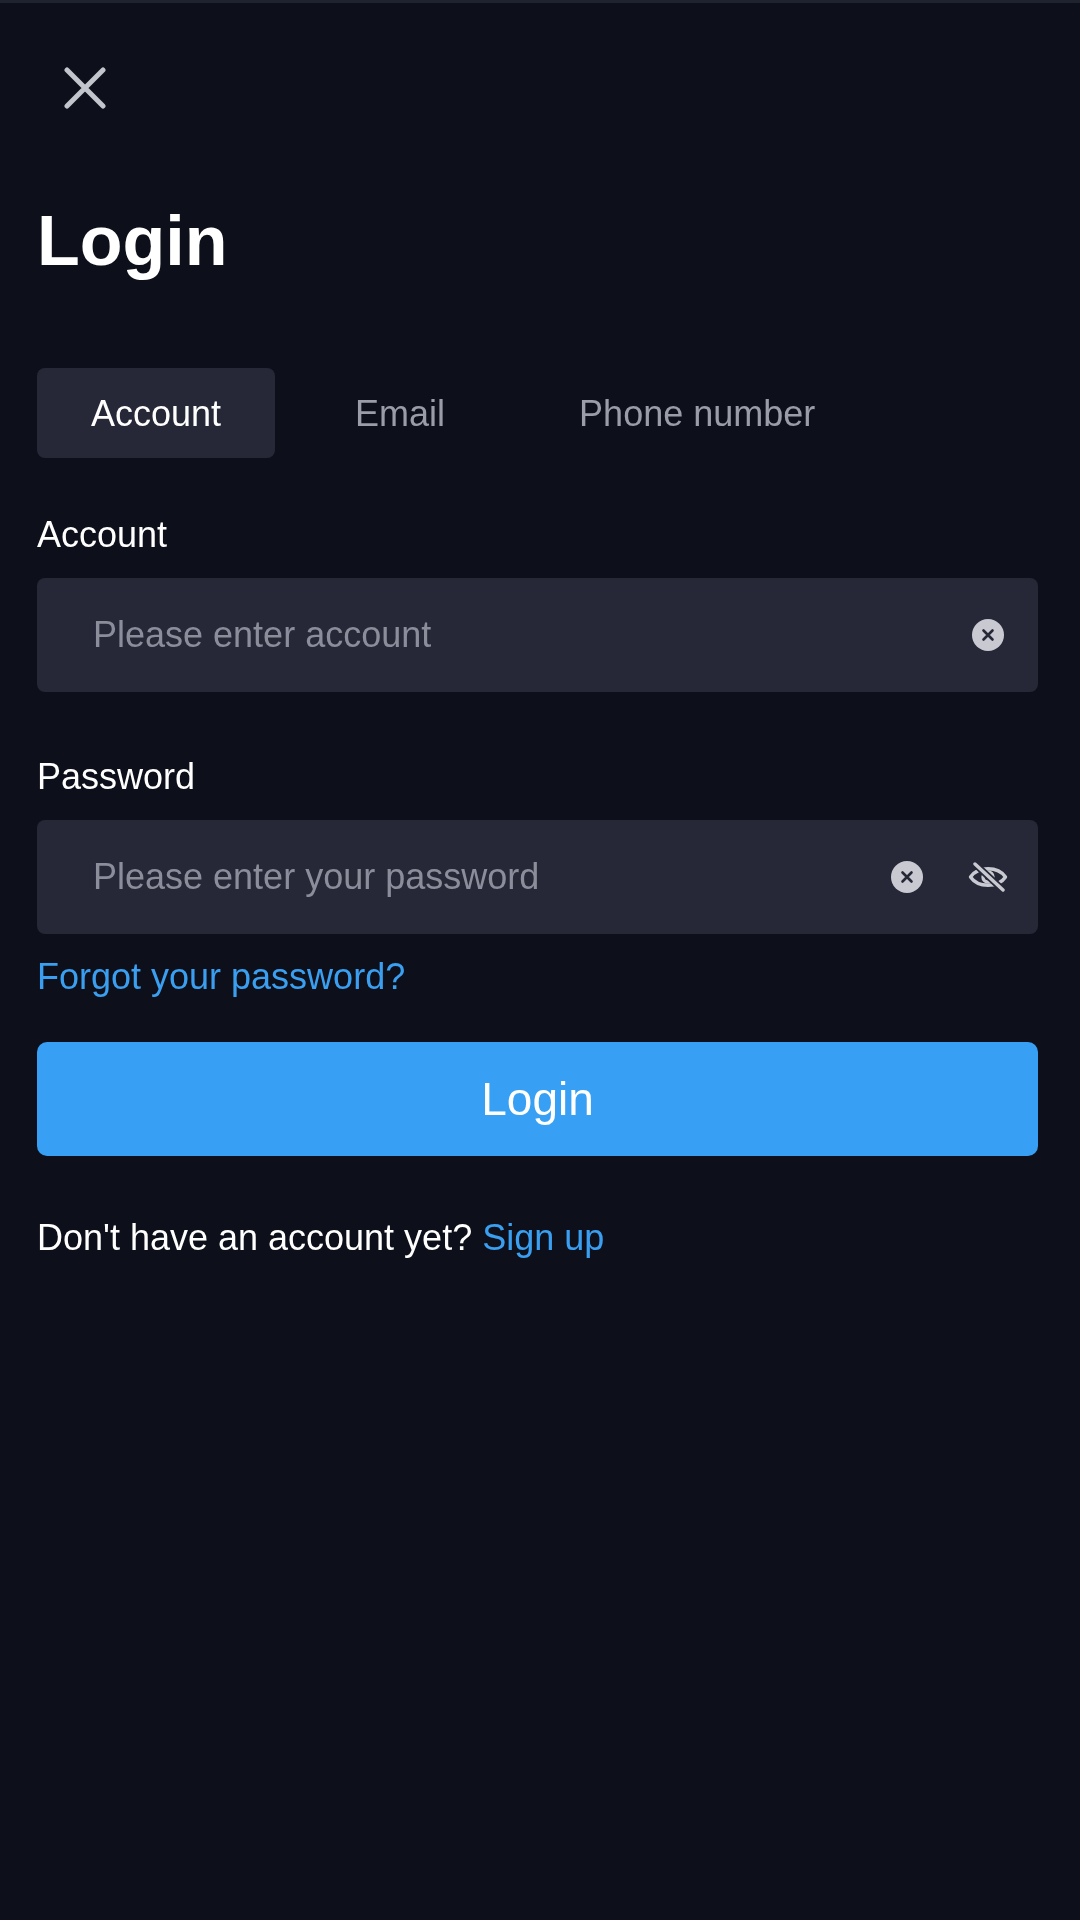  What do you see at coordinates (321, 1237) in the screenshot?
I see `signup-prompt: Don't have an account yet? Sign up` at bounding box center [321, 1237].